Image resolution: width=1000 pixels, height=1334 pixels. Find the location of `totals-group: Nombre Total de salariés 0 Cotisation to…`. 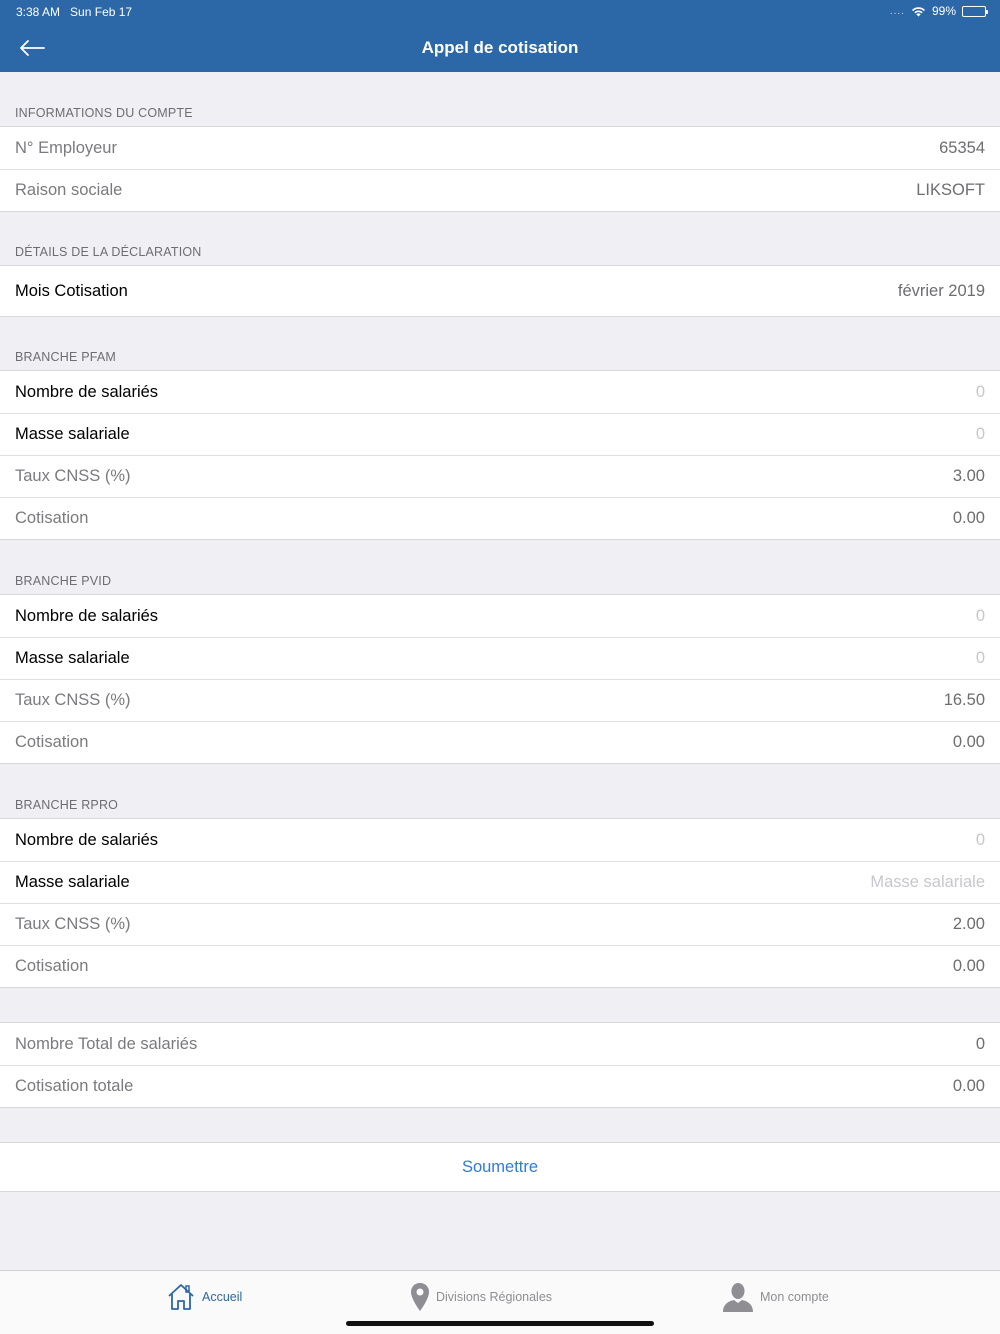

totals-group: Nombre Total de salariés 0 Cotisation to… is located at coordinates (500, 1065).